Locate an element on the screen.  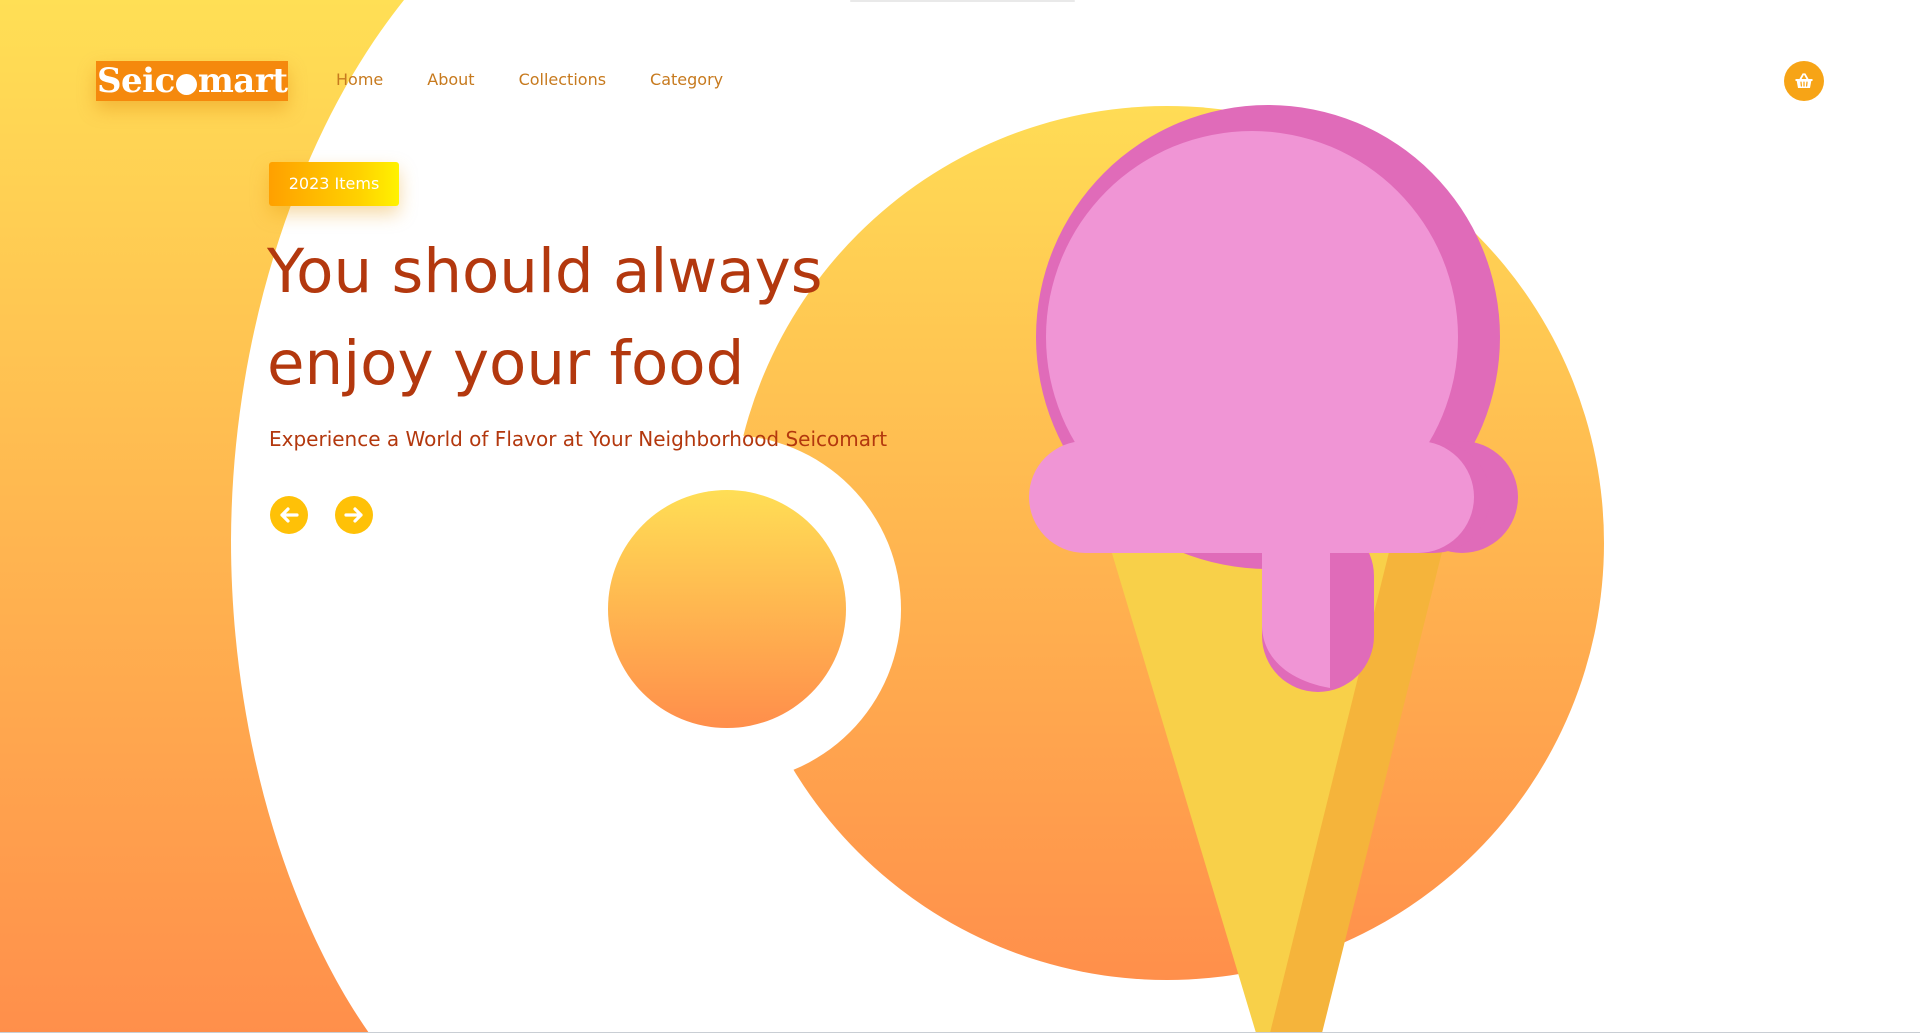
small-circle-shape is located at coordinates (727, 609).